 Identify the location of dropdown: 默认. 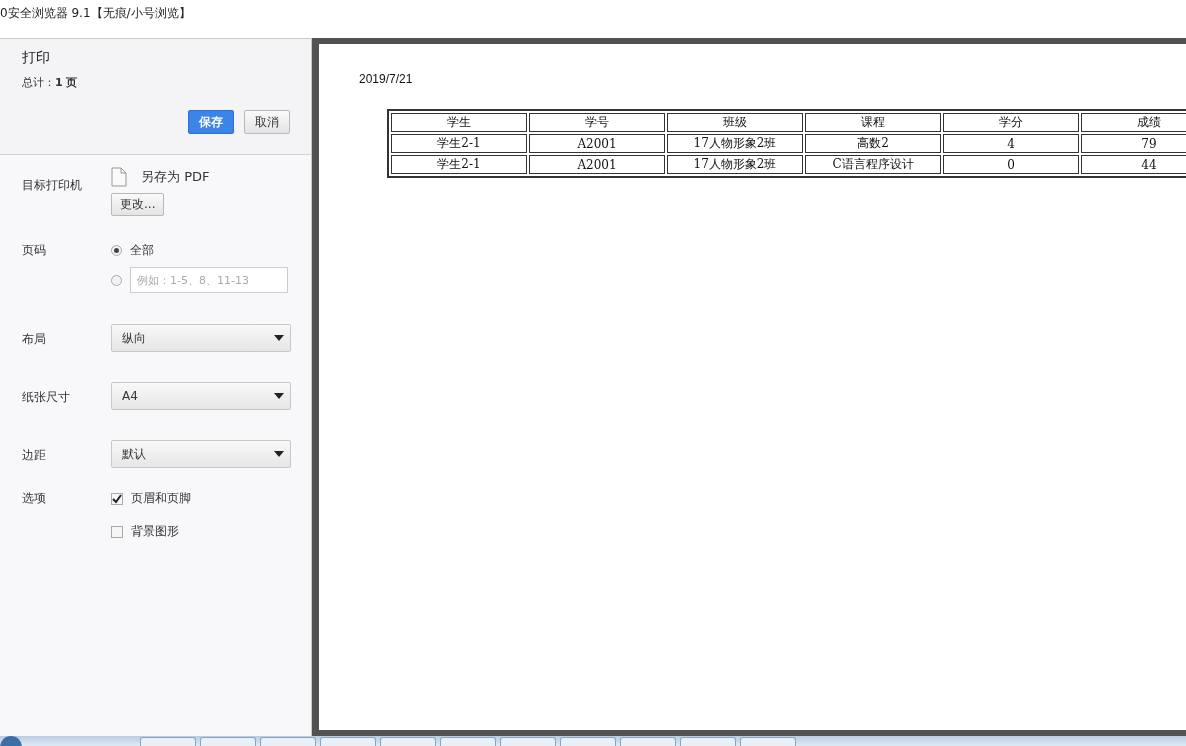
(201, 454).